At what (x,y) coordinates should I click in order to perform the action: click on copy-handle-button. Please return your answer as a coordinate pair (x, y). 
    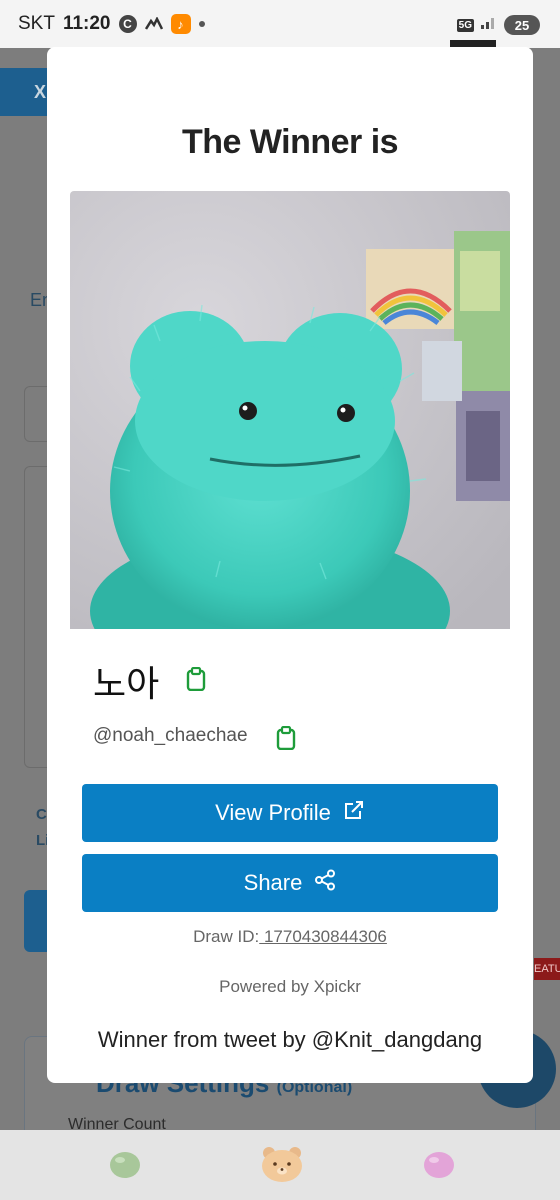
    Looking at the image, I should click on (286, 738).